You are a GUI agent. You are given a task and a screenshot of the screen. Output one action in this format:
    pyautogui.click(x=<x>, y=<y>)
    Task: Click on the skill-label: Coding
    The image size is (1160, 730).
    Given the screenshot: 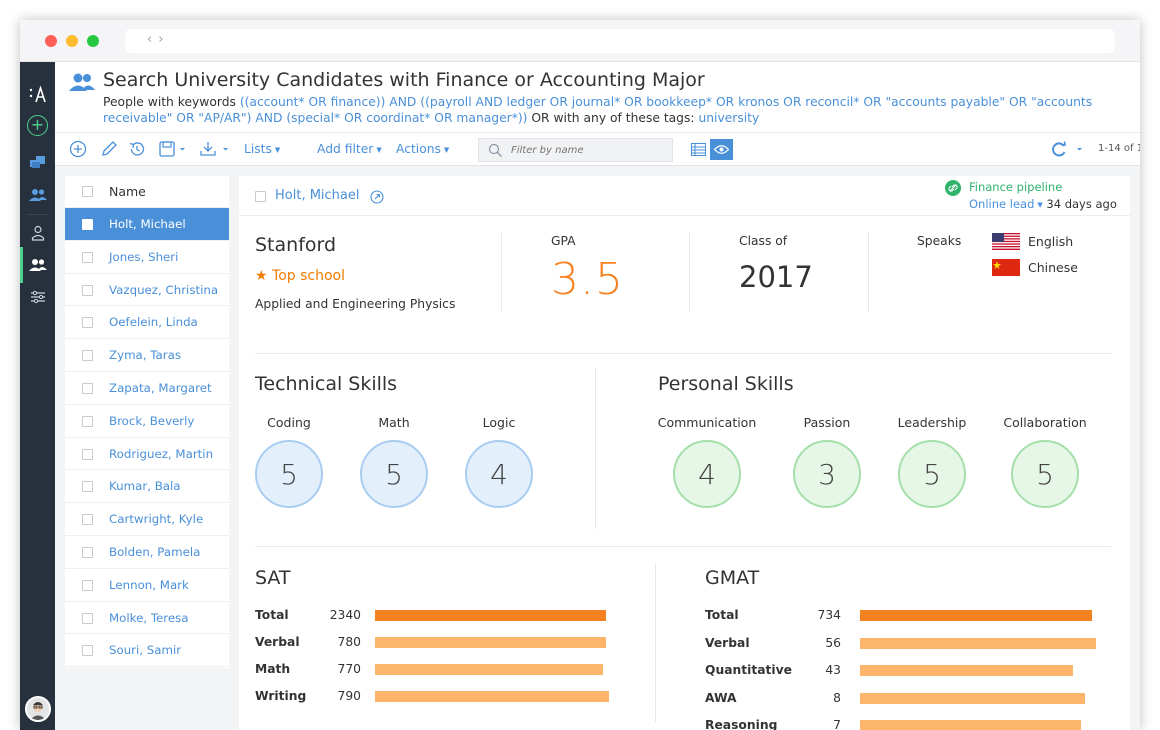 What is the action you would take?
    pyautogui.click(x=289, y=422)
    